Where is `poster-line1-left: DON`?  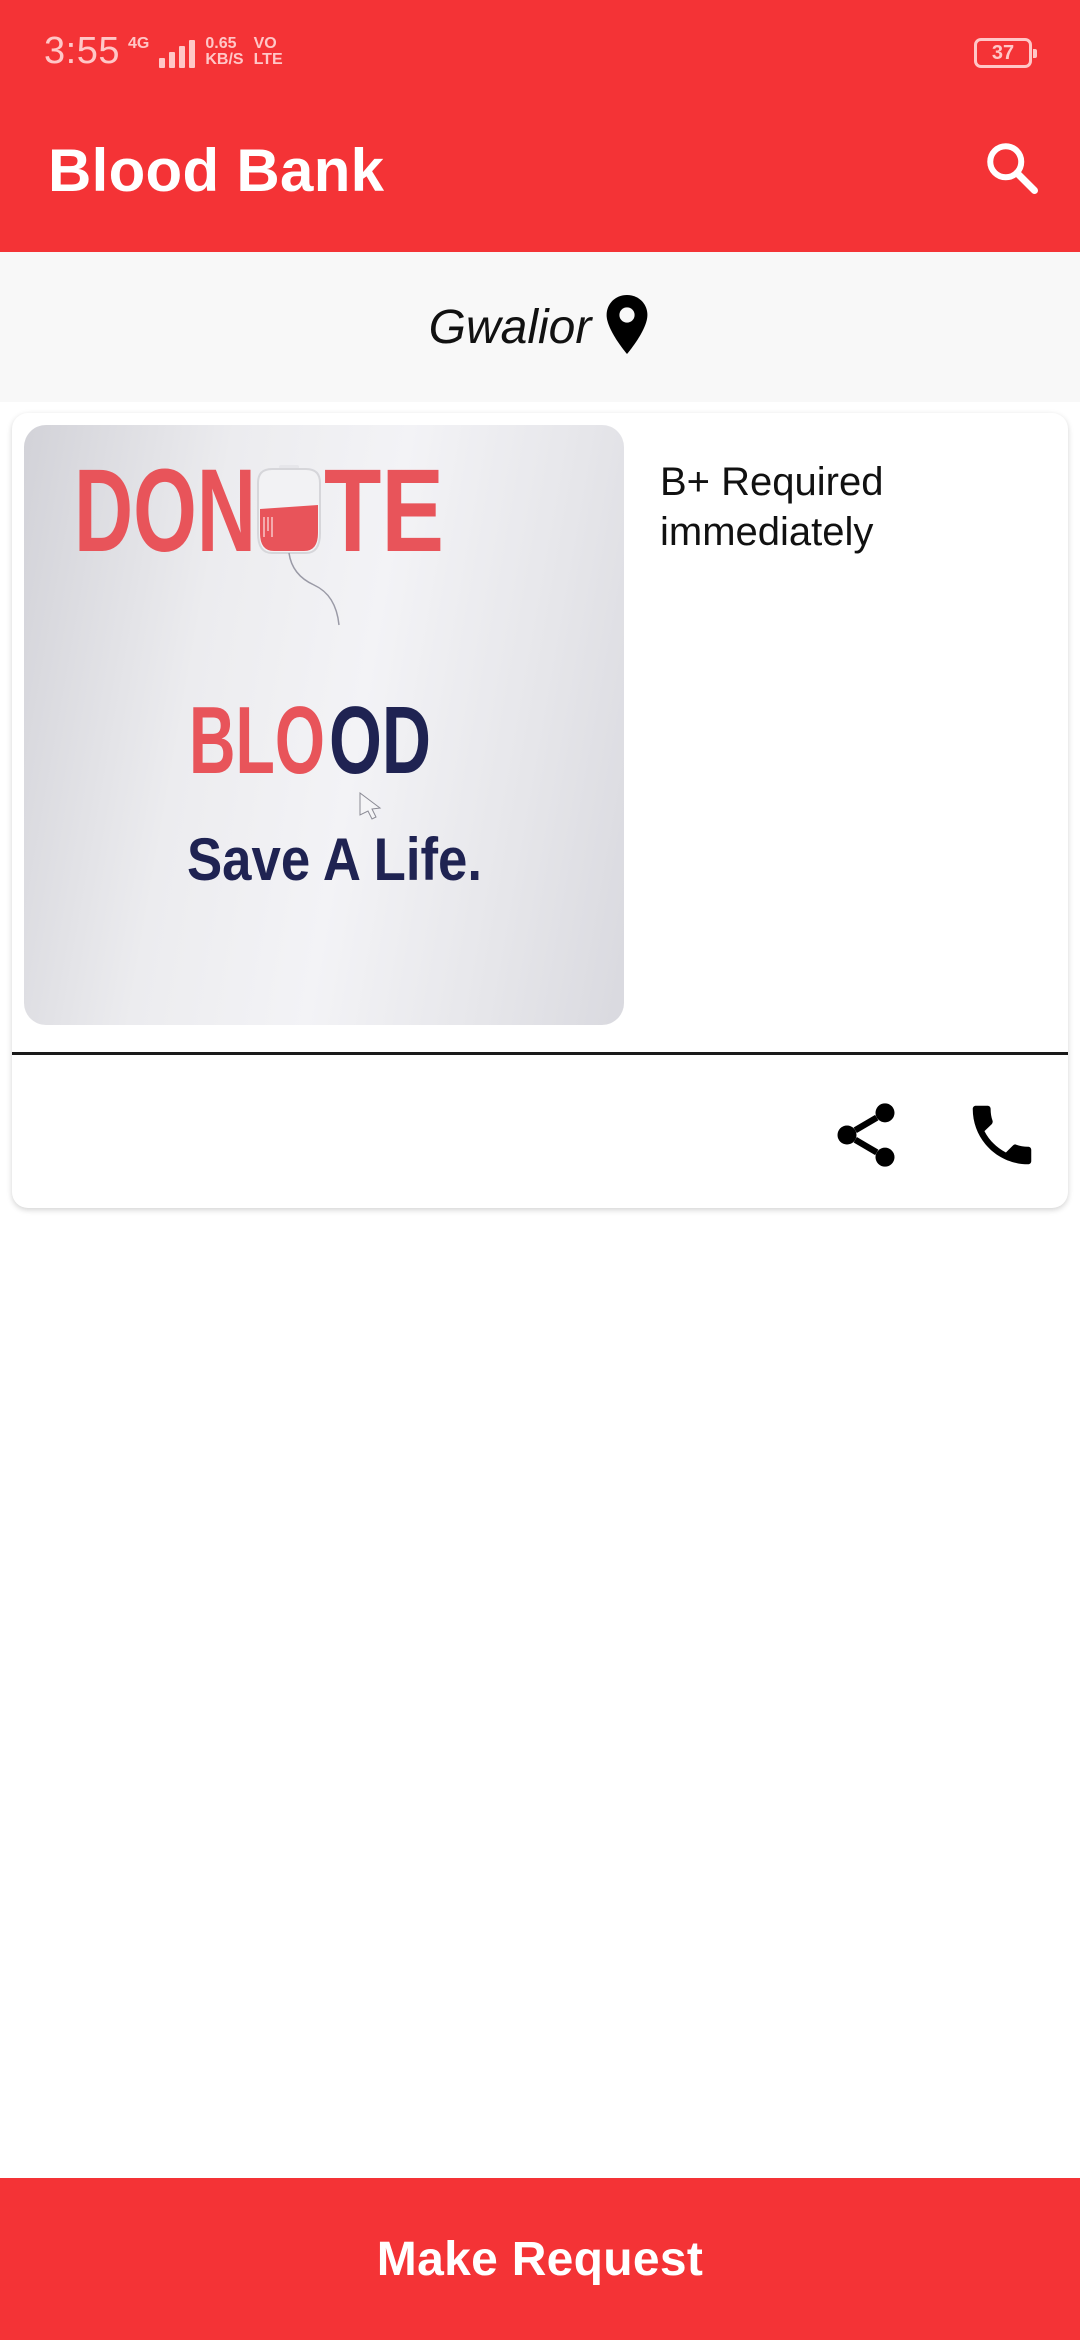 poster-line1-left: DON is located at coordinates (165, 511).